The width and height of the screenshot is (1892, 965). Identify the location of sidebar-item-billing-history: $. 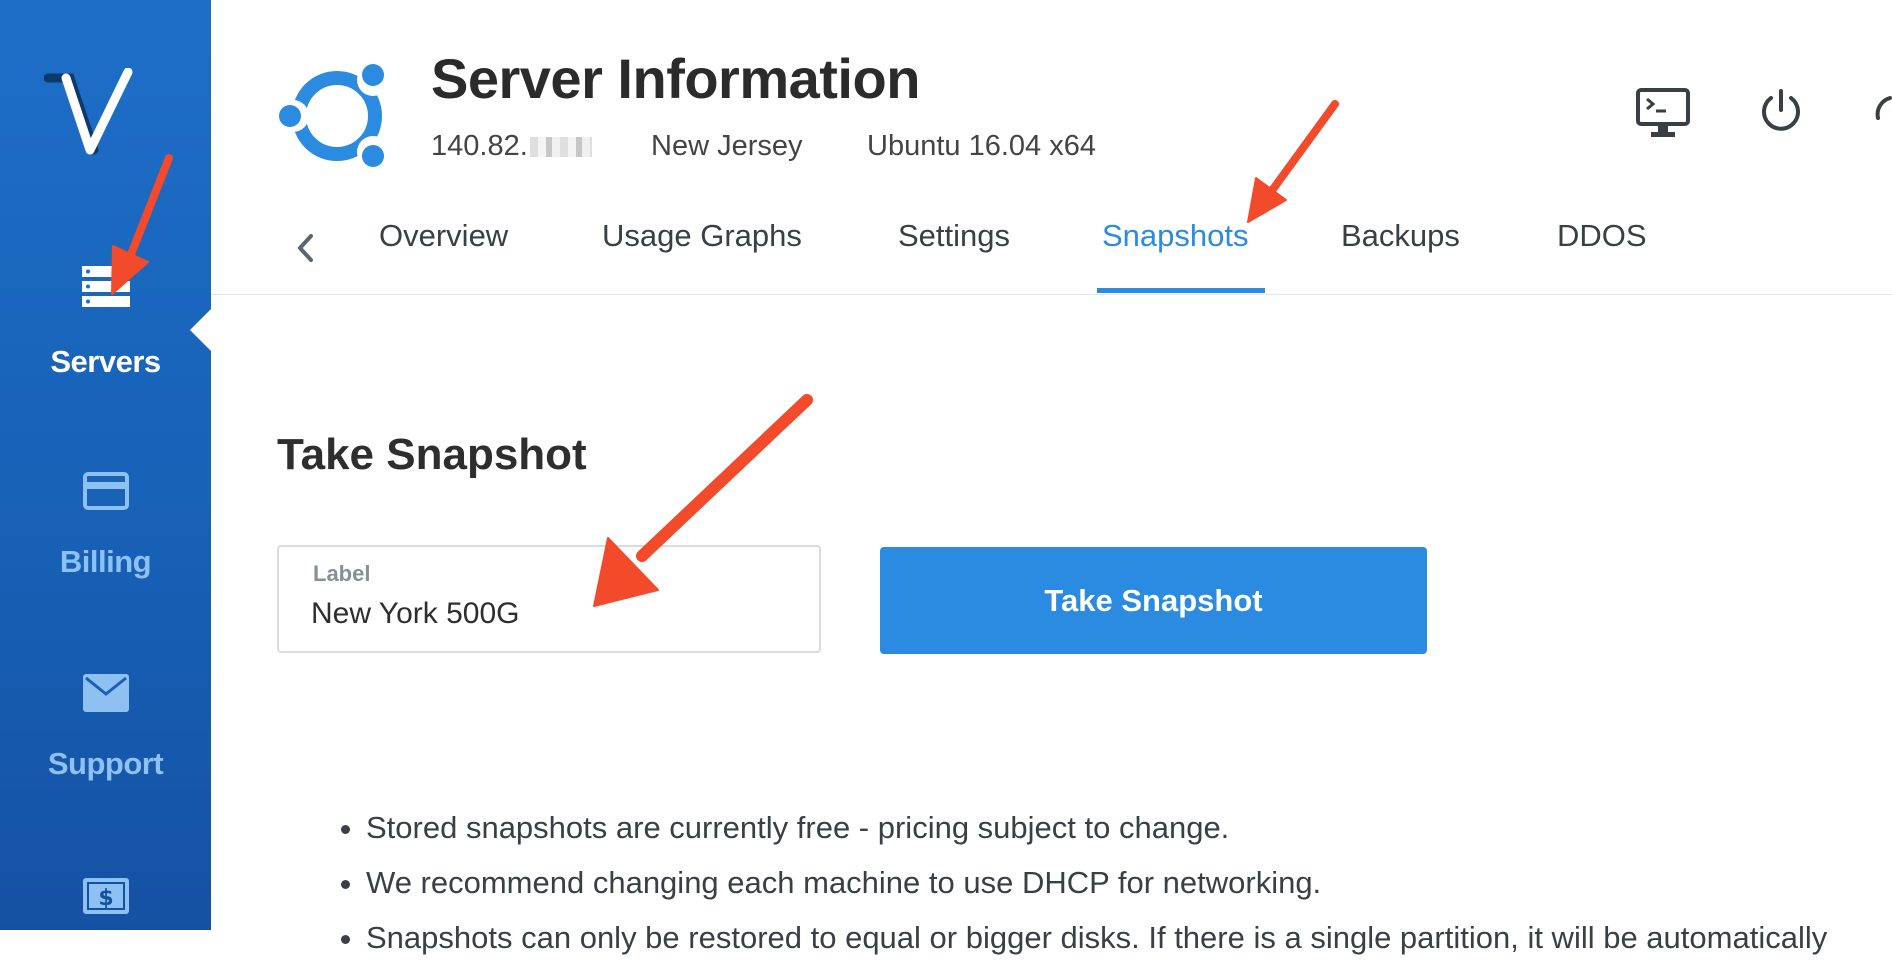
(105, 907).